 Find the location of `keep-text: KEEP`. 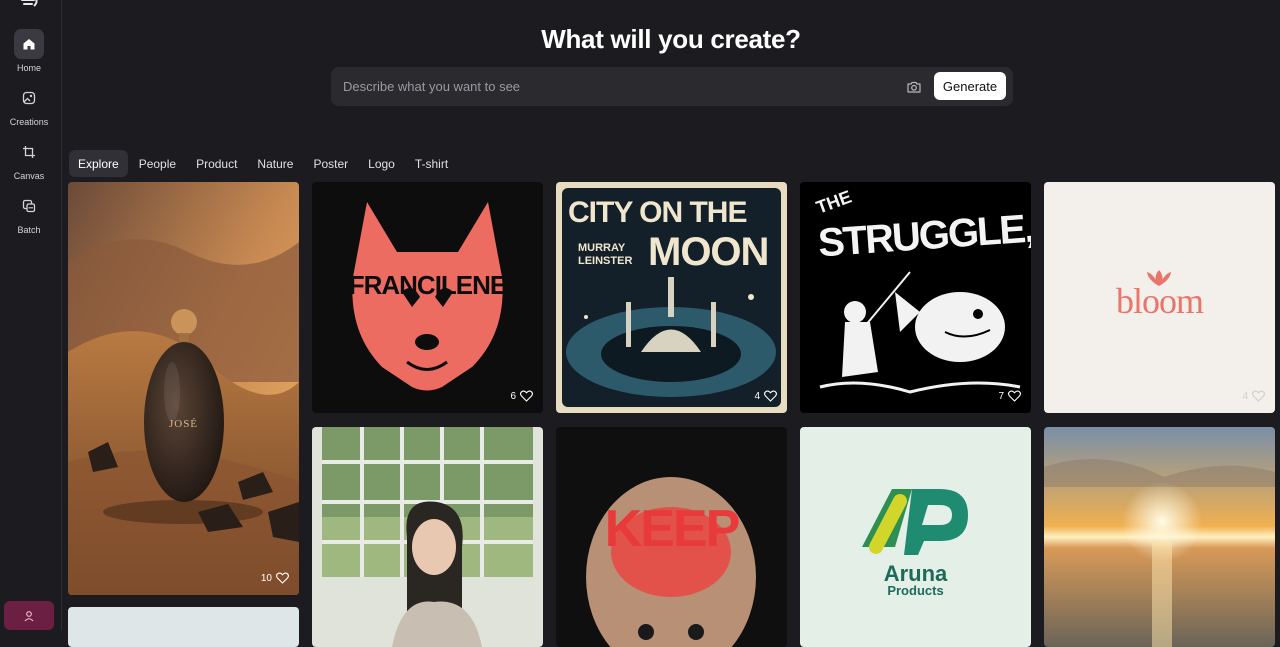

keep-text: KEEP is located at coordinates (672, 529).